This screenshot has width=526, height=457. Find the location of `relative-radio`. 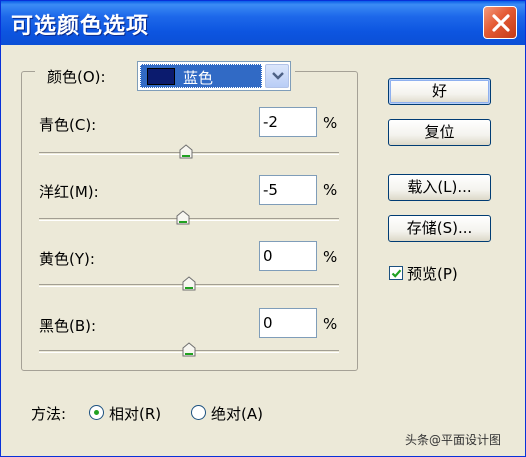

relative-radio is located at coordinates (96, 412).